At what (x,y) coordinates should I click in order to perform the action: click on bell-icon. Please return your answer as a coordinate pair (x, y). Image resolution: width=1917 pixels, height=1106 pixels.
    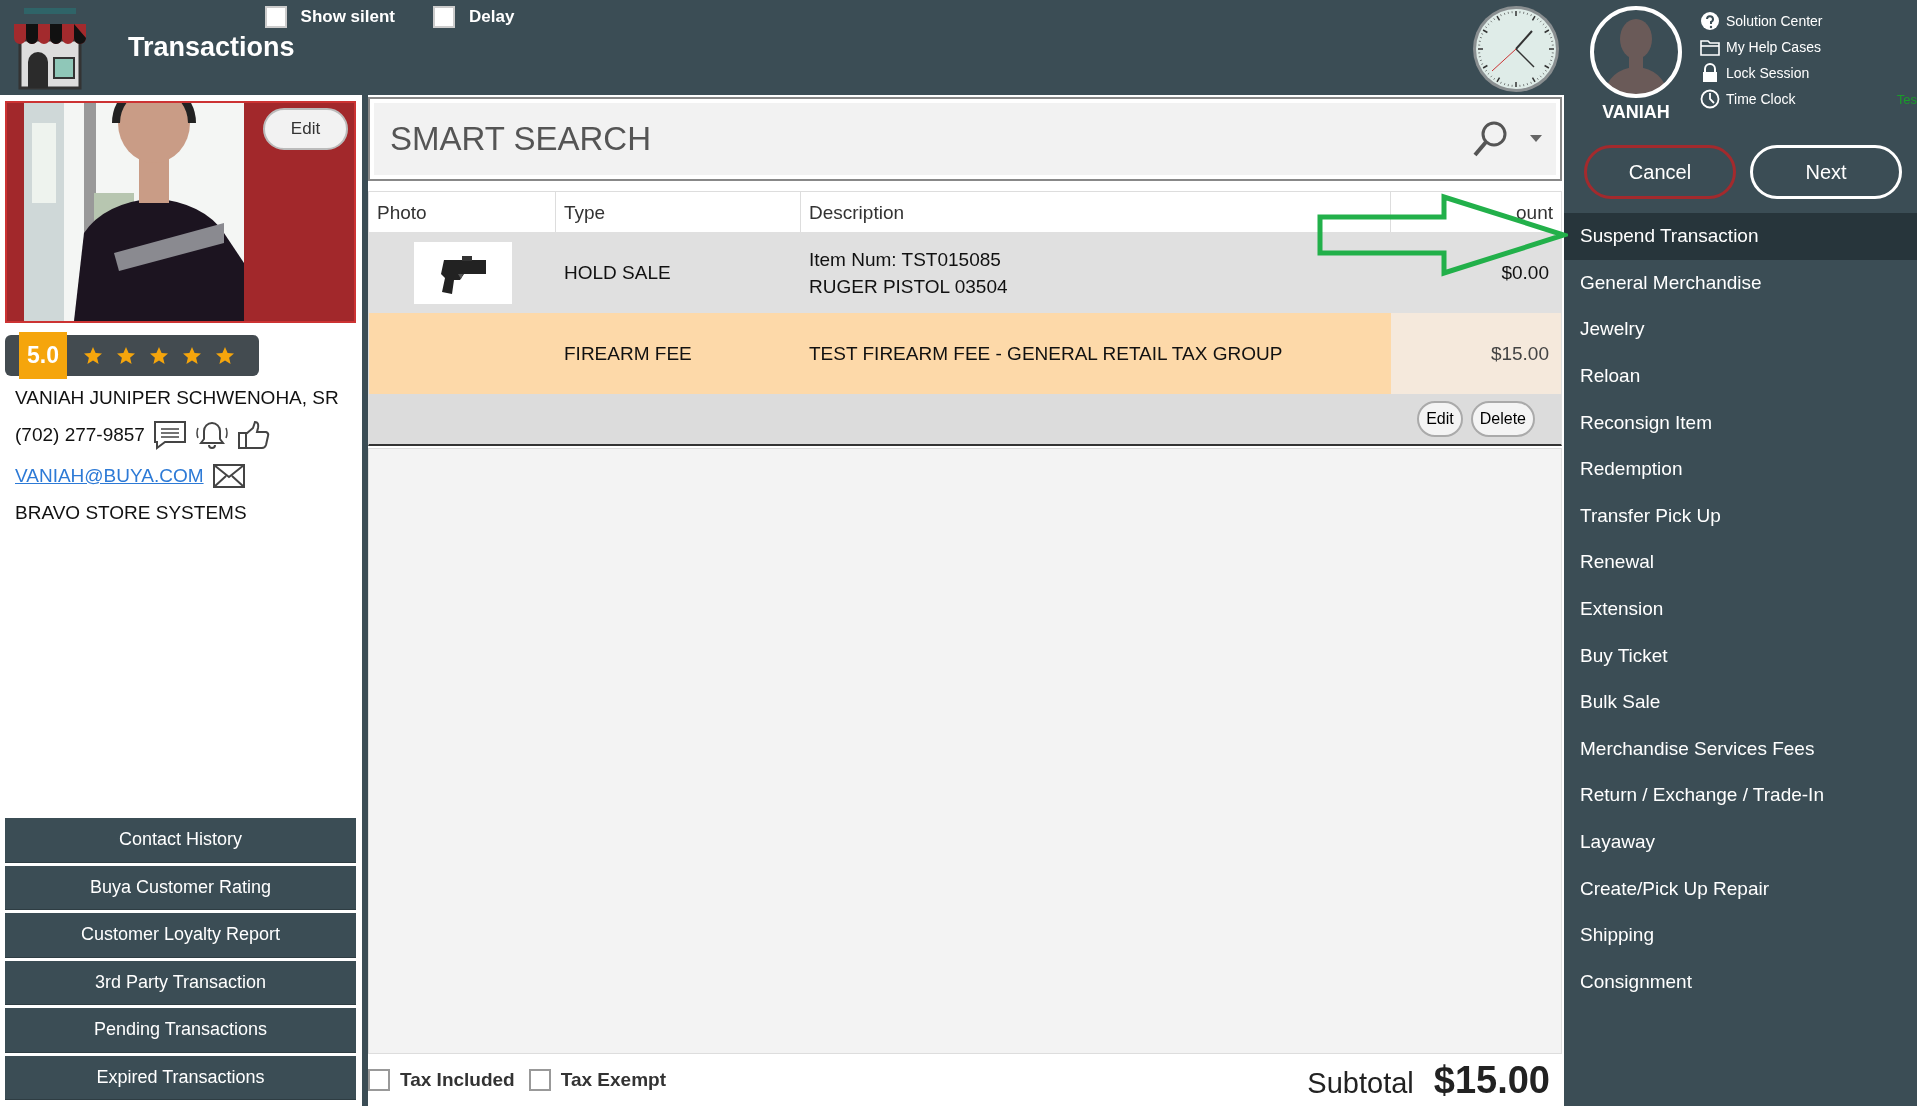
    Looking at the image, I should click on (211, 435).